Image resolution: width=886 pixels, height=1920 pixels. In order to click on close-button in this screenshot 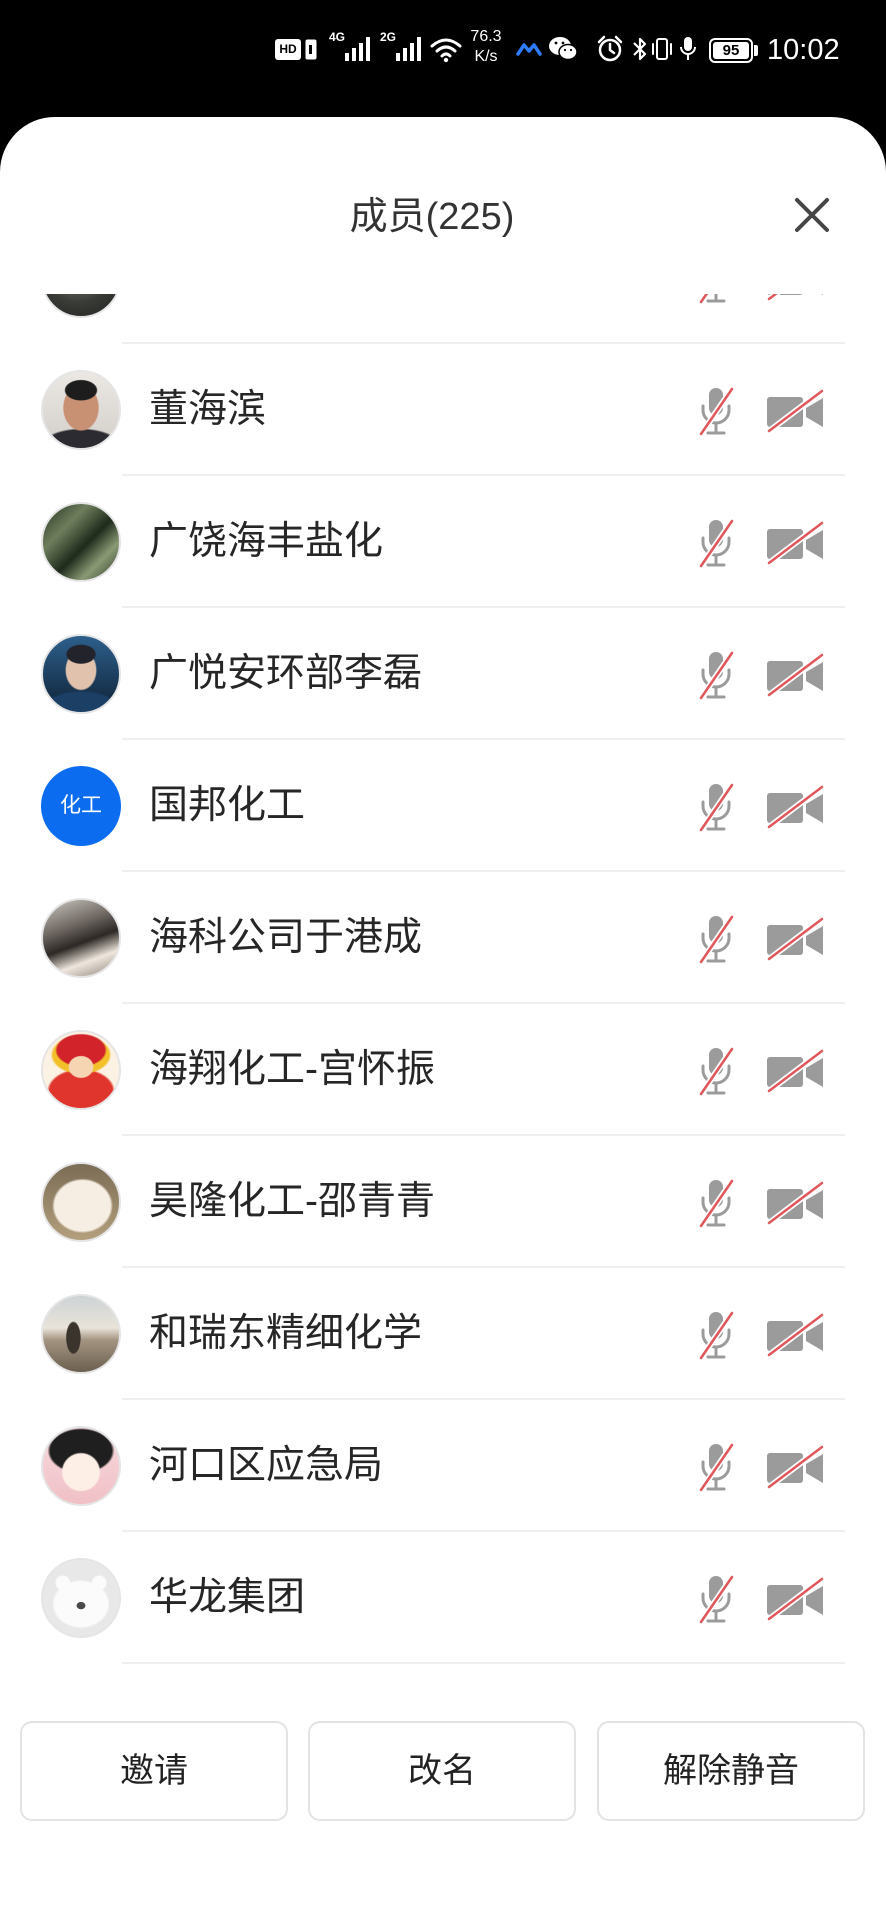, I will do `click(812, 215)`.